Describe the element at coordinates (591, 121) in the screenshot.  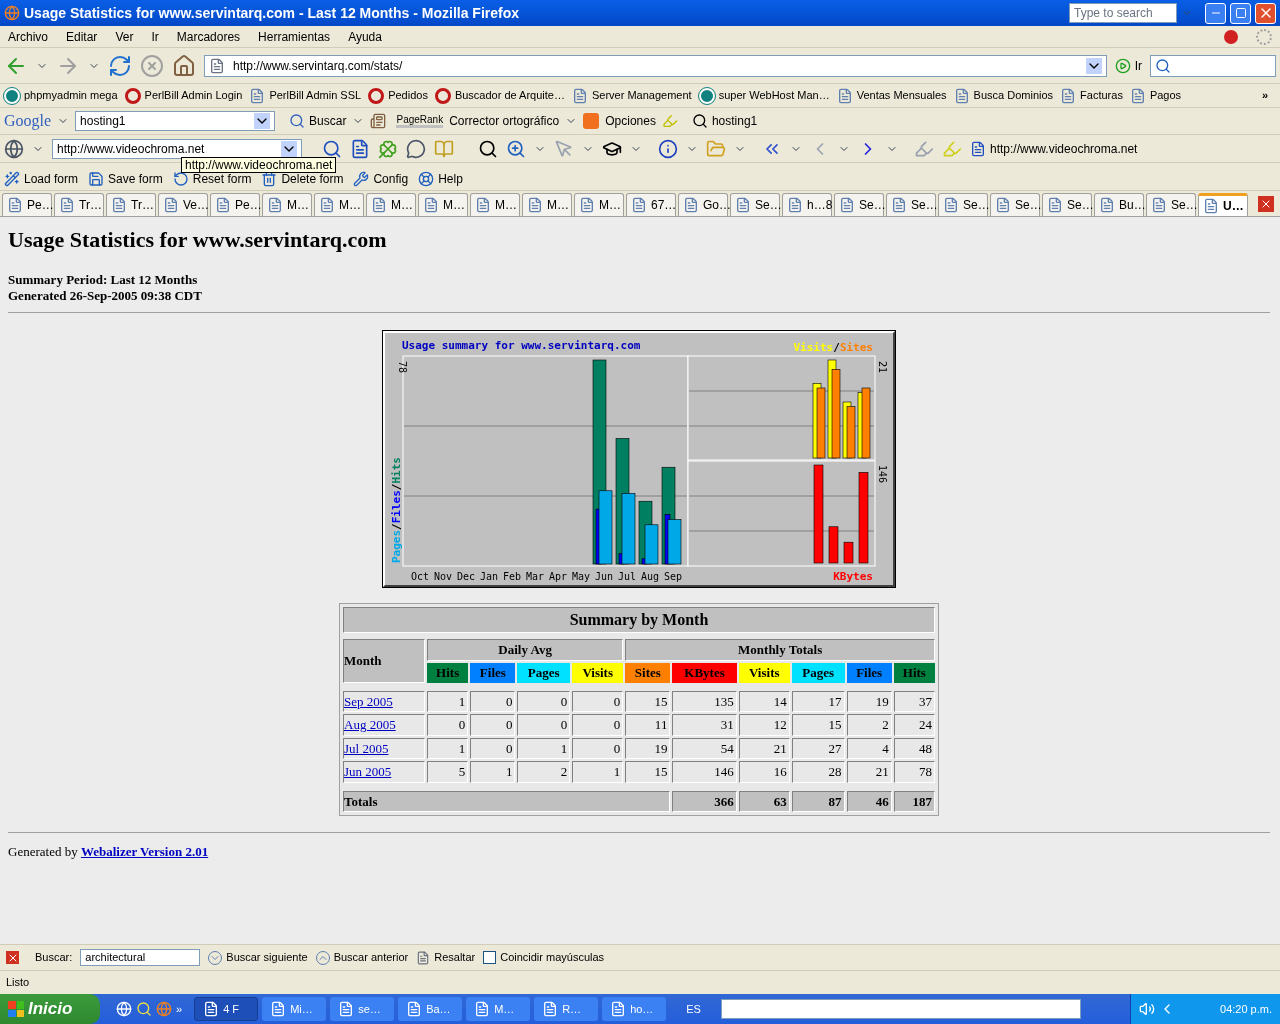
I see `blogger-icon` at that location.